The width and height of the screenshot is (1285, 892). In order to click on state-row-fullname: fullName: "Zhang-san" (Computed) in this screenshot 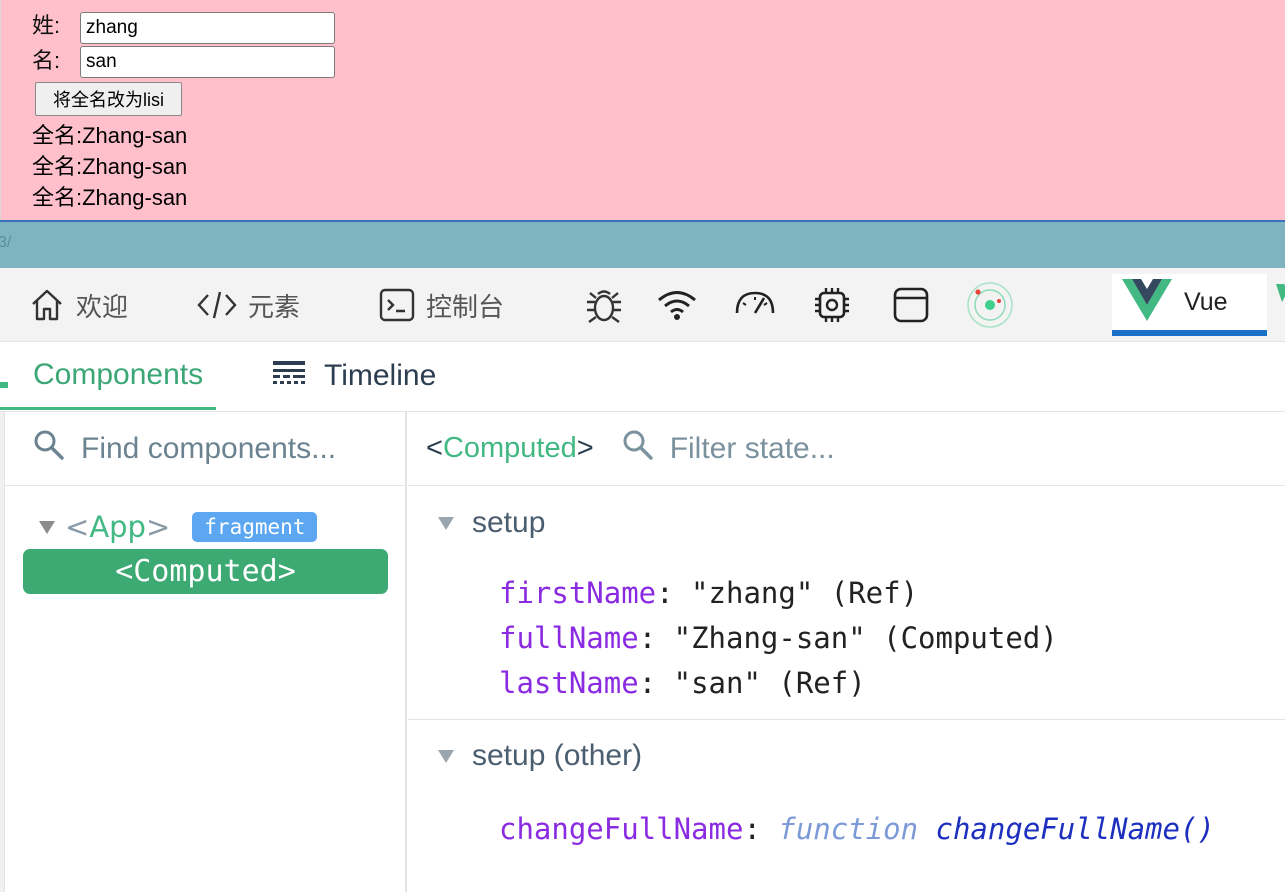, I will do `click(778, 638)`.